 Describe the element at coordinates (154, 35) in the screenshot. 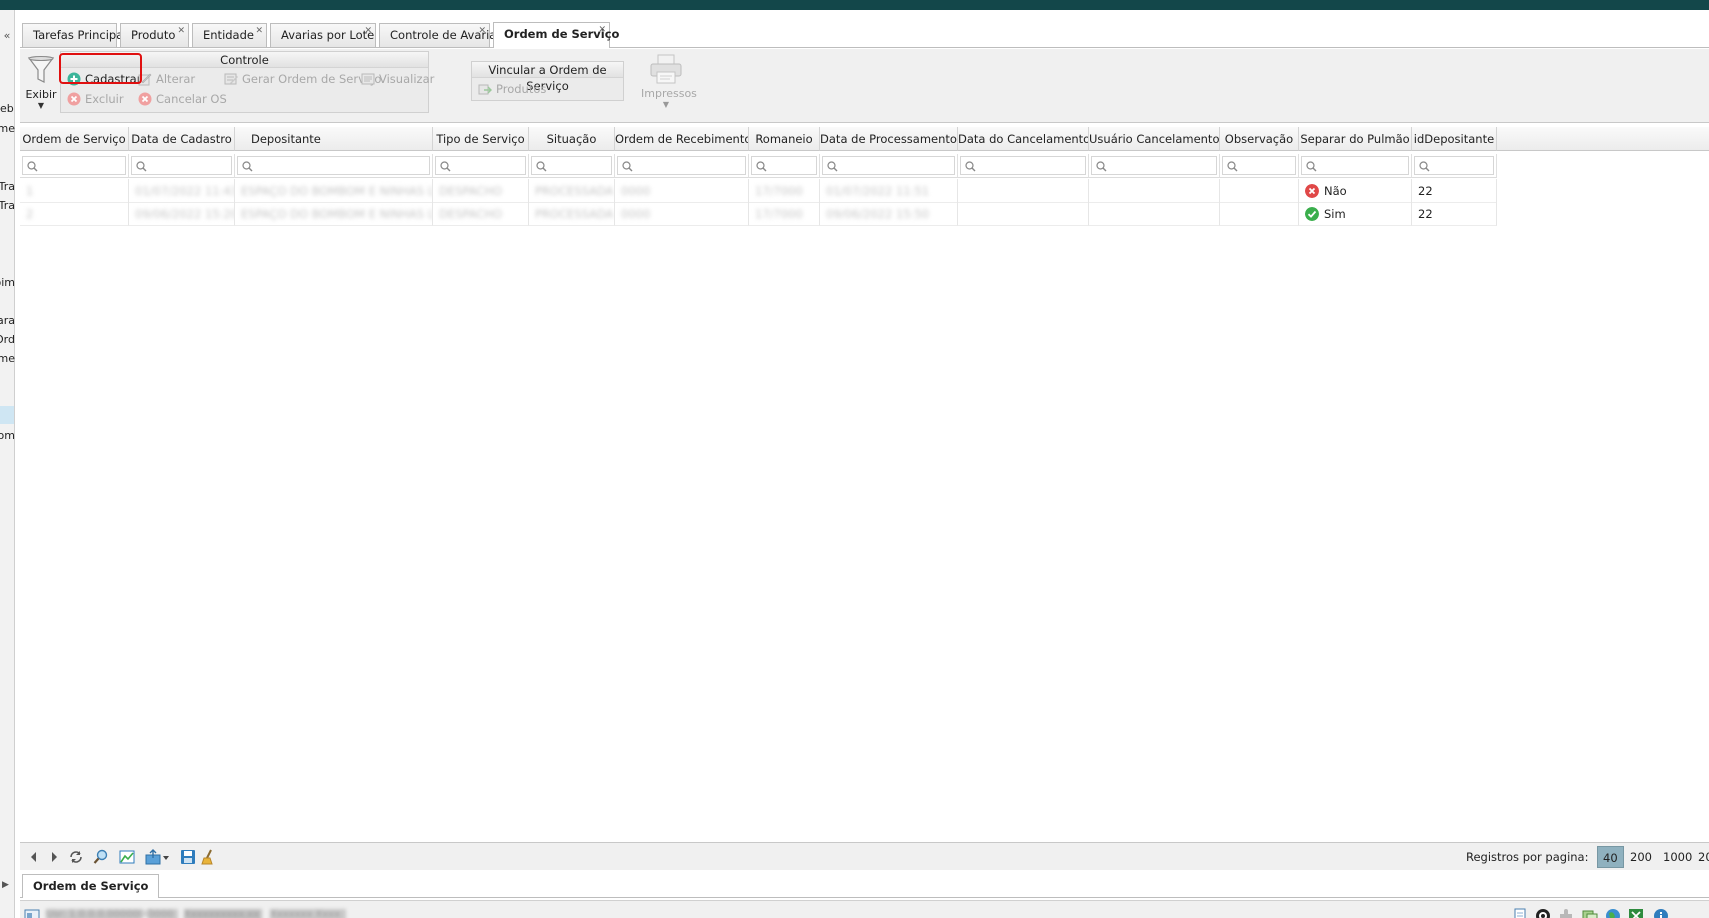

I see `tab-produto: Produto ✕` at that location.